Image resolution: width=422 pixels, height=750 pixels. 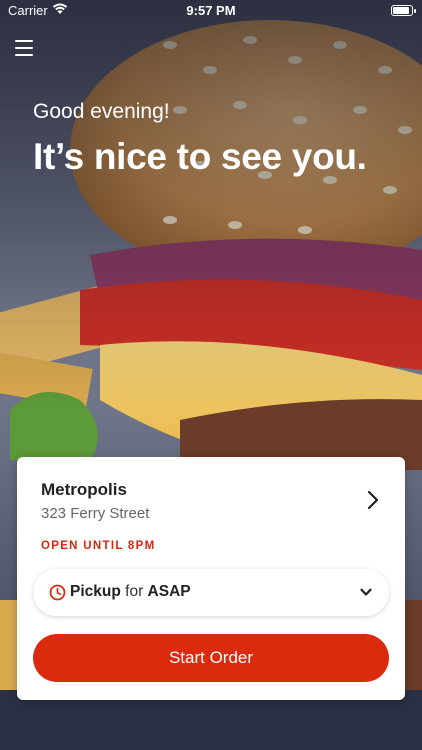 I want to click on clock-icon, so click(x=57, y=592).